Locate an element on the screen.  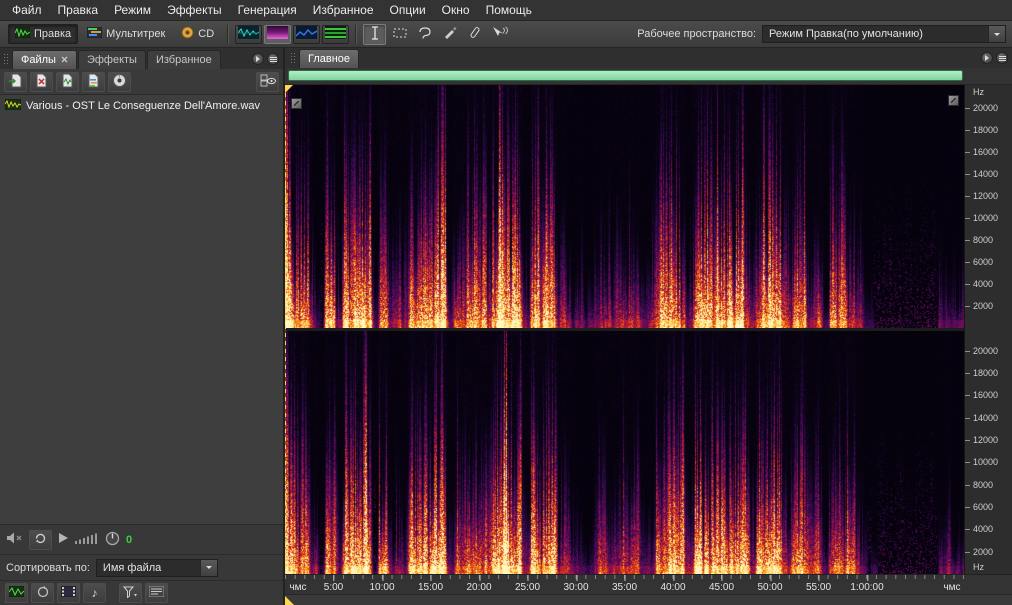
file-type-filters: ♪ is located at coordinates (141, 592).